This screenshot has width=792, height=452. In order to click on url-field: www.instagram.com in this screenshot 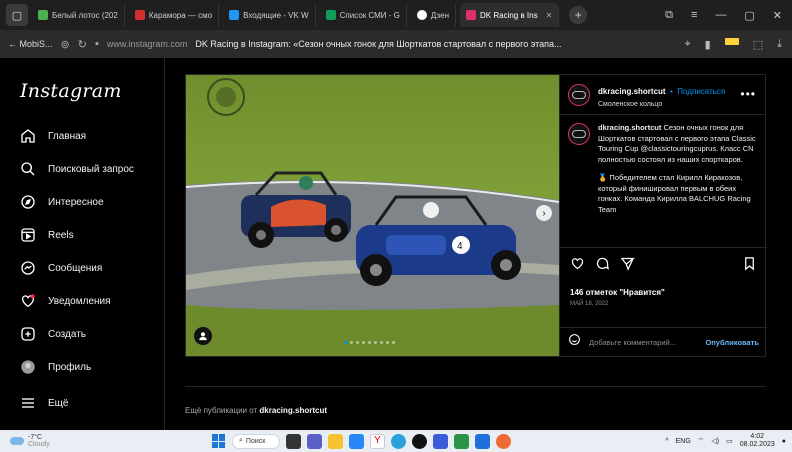, I will do `click(147, 44)`.